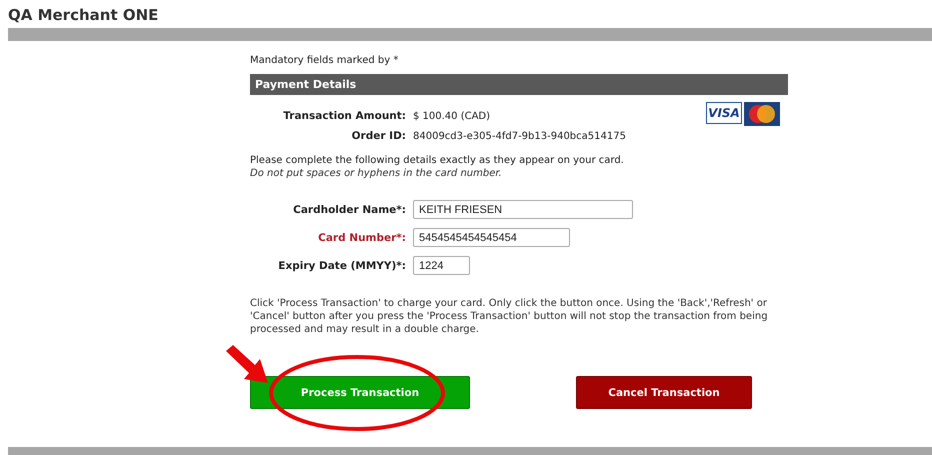  What do you see at coordinates (379, 136) in the screenshot?
I see `summary-label: Order ID:` at bounding box center [379, 136].